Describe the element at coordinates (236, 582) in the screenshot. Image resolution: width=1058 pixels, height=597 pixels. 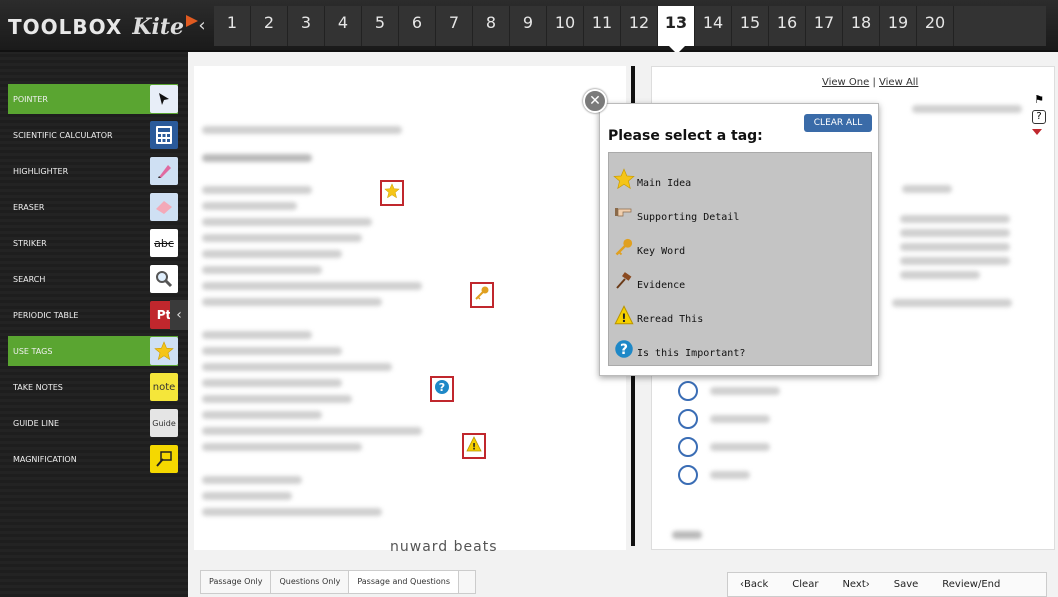
I see `tab-passage-only: Passage Only` at that location.